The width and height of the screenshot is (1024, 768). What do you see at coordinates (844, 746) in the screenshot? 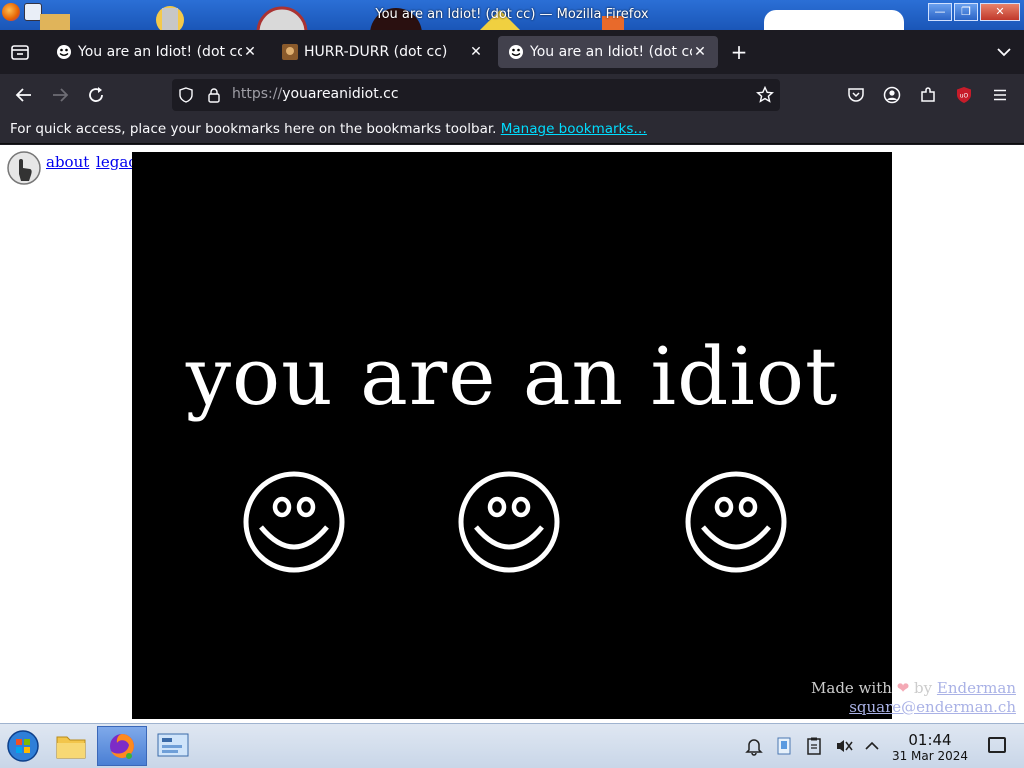
I see `volume-muted-icon` at bounding box center [844, 746].